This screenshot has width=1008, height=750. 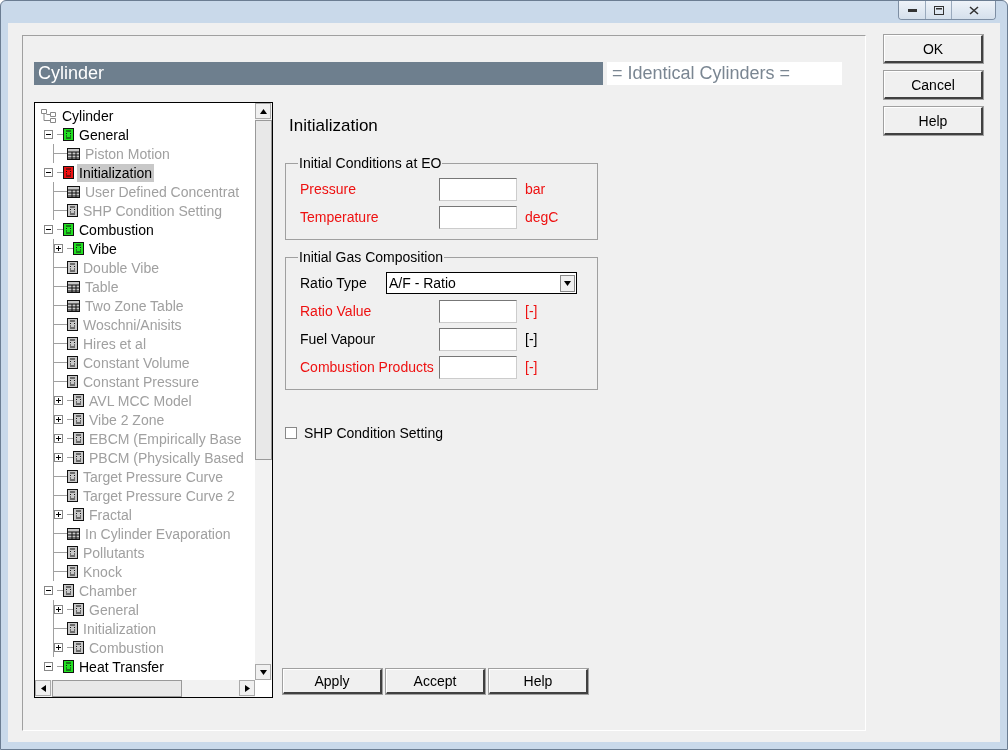 What do you see at coordinates (158, 533) in the screenshot?
I see `tree-item: In Cylinder Evaporation` at bounding box center [158, 533].